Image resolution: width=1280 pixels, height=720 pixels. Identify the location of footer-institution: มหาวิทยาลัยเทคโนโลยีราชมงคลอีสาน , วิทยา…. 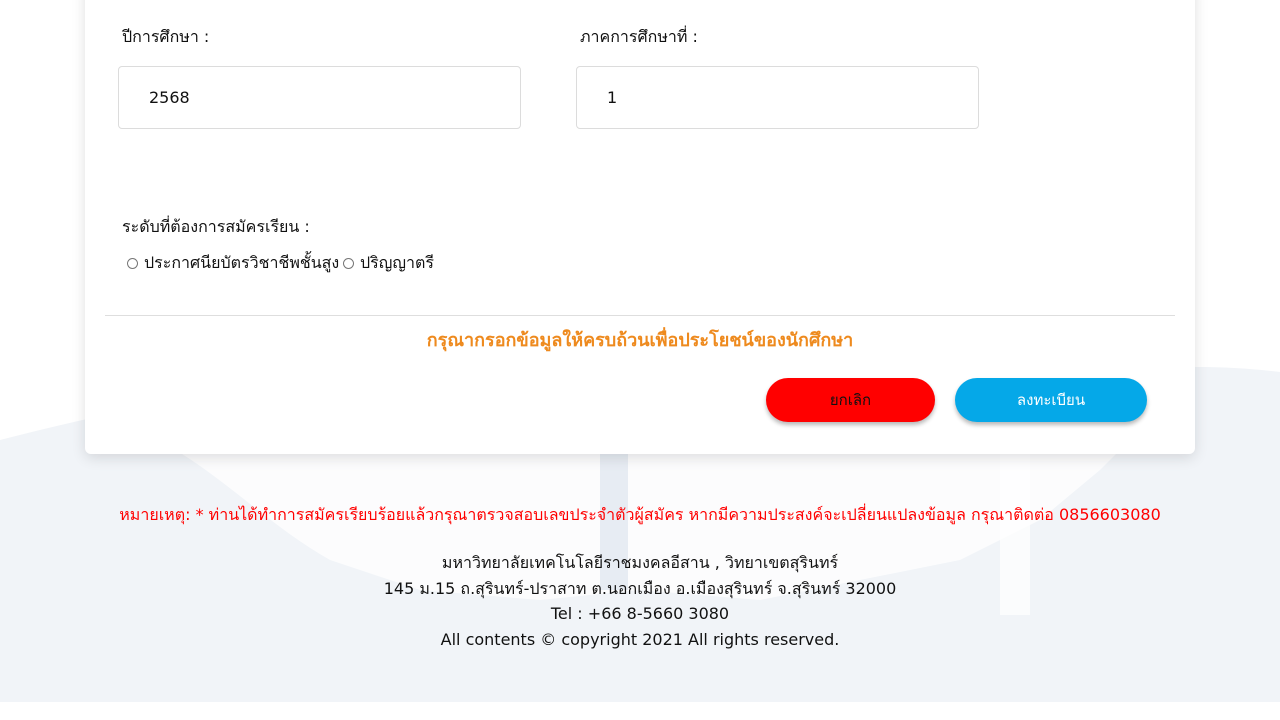
(640, 562).